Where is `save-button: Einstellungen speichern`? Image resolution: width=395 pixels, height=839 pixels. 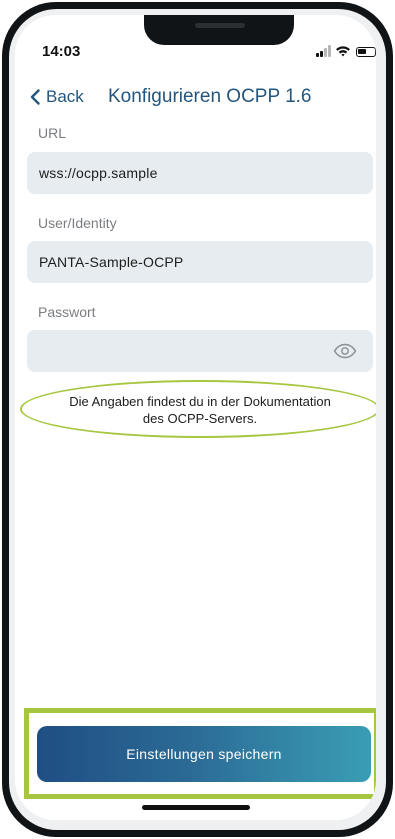 save-button: Einstellungen speichern is located at coordinates (204, 754).